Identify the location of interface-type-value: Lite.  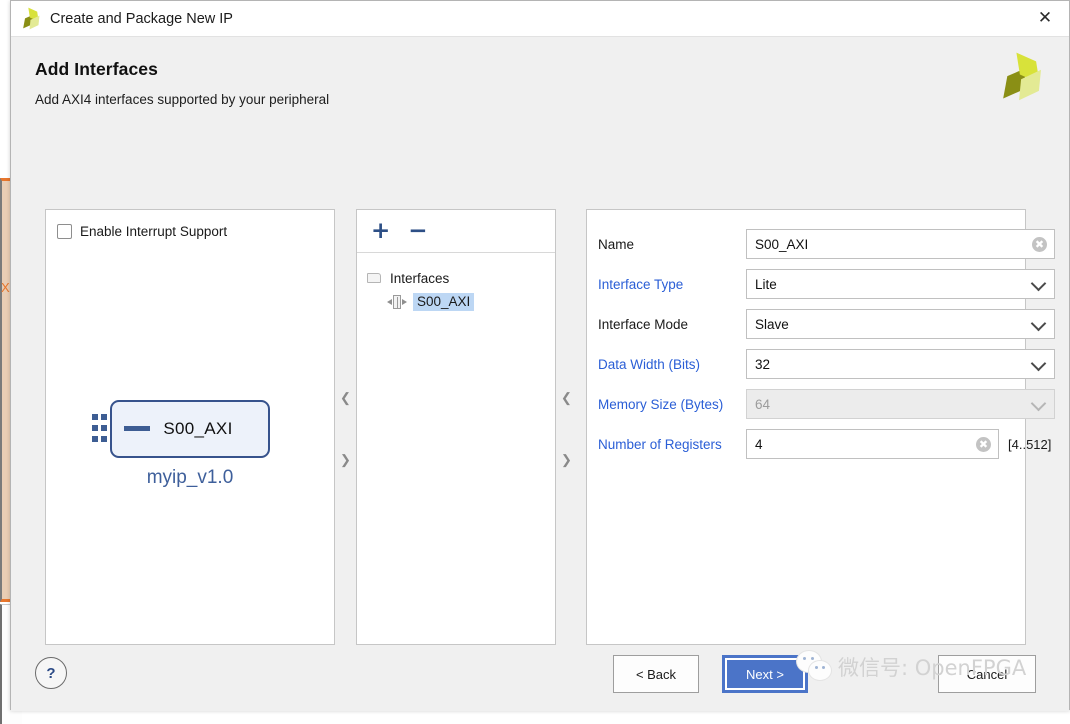
(766, 284).